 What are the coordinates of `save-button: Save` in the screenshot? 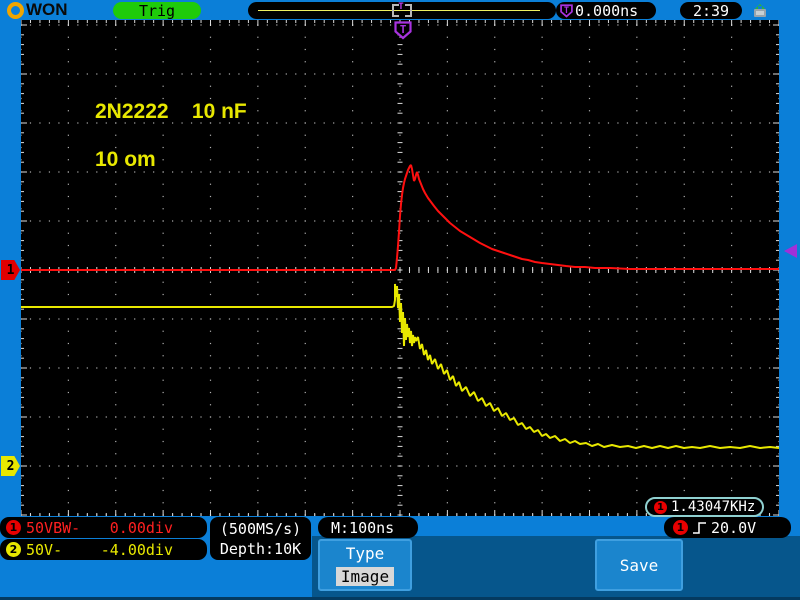 It's located at (639, 565).